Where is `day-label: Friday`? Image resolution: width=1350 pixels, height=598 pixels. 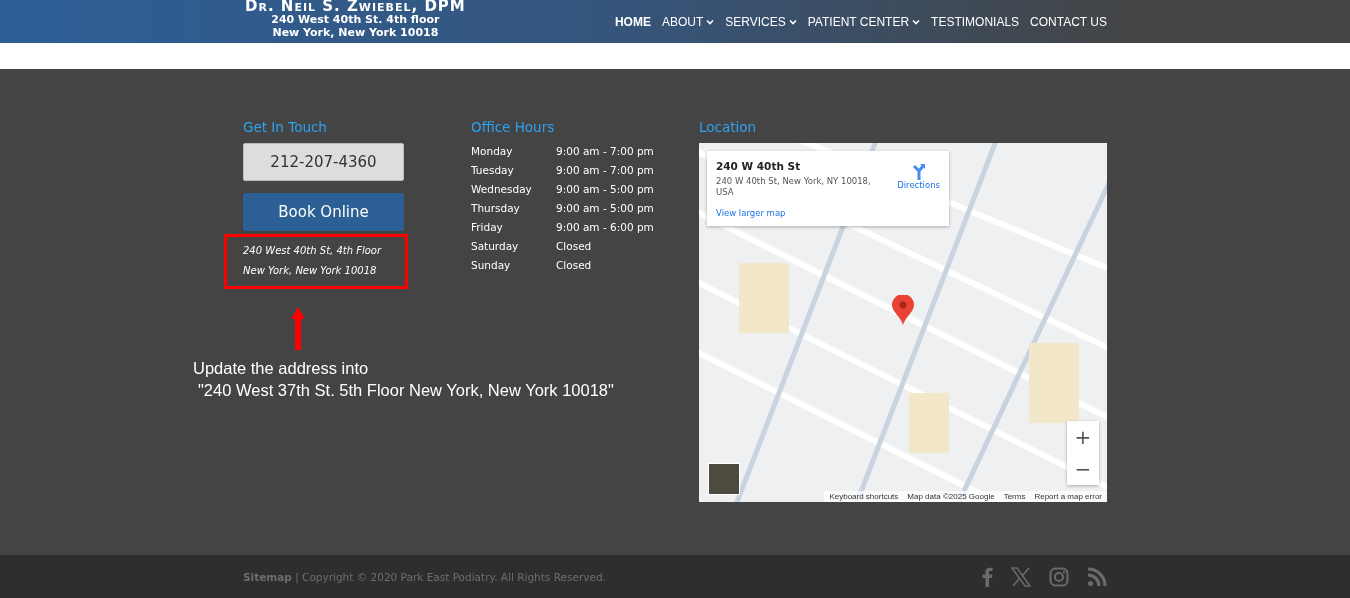
day-label: Friday is located at coordinates (487, 227).